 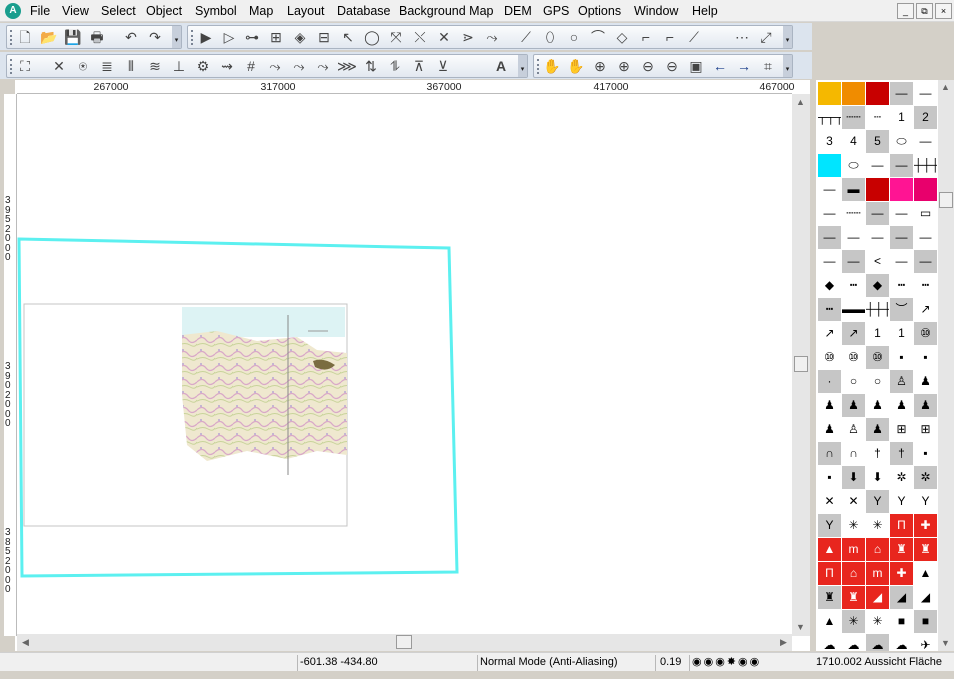 What do you see at coordinates (829, 117) in the screenshot?
I see `symbol-cell: ┬┬┬┬` at bounding box center [829, 117].